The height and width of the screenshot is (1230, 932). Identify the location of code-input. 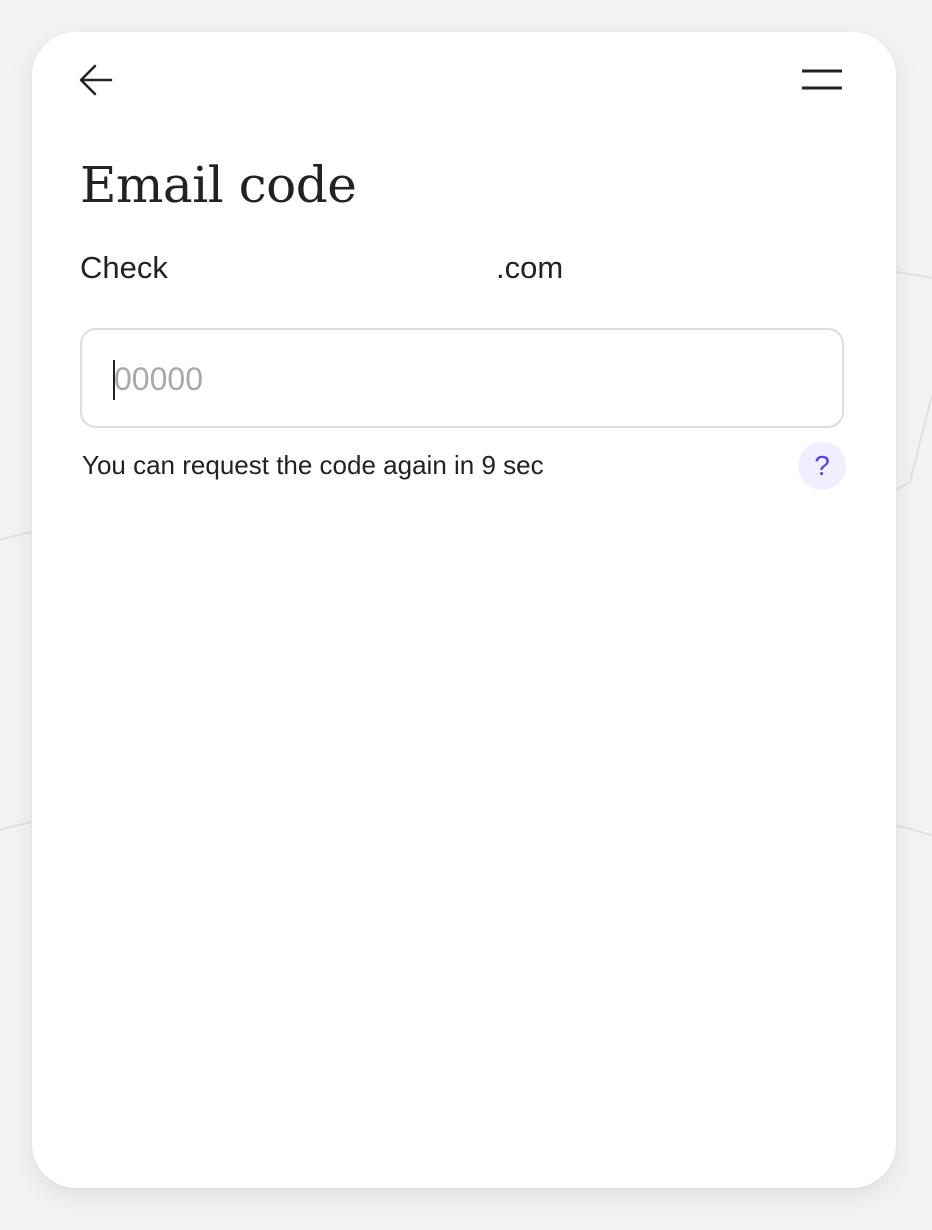
(463, 379).